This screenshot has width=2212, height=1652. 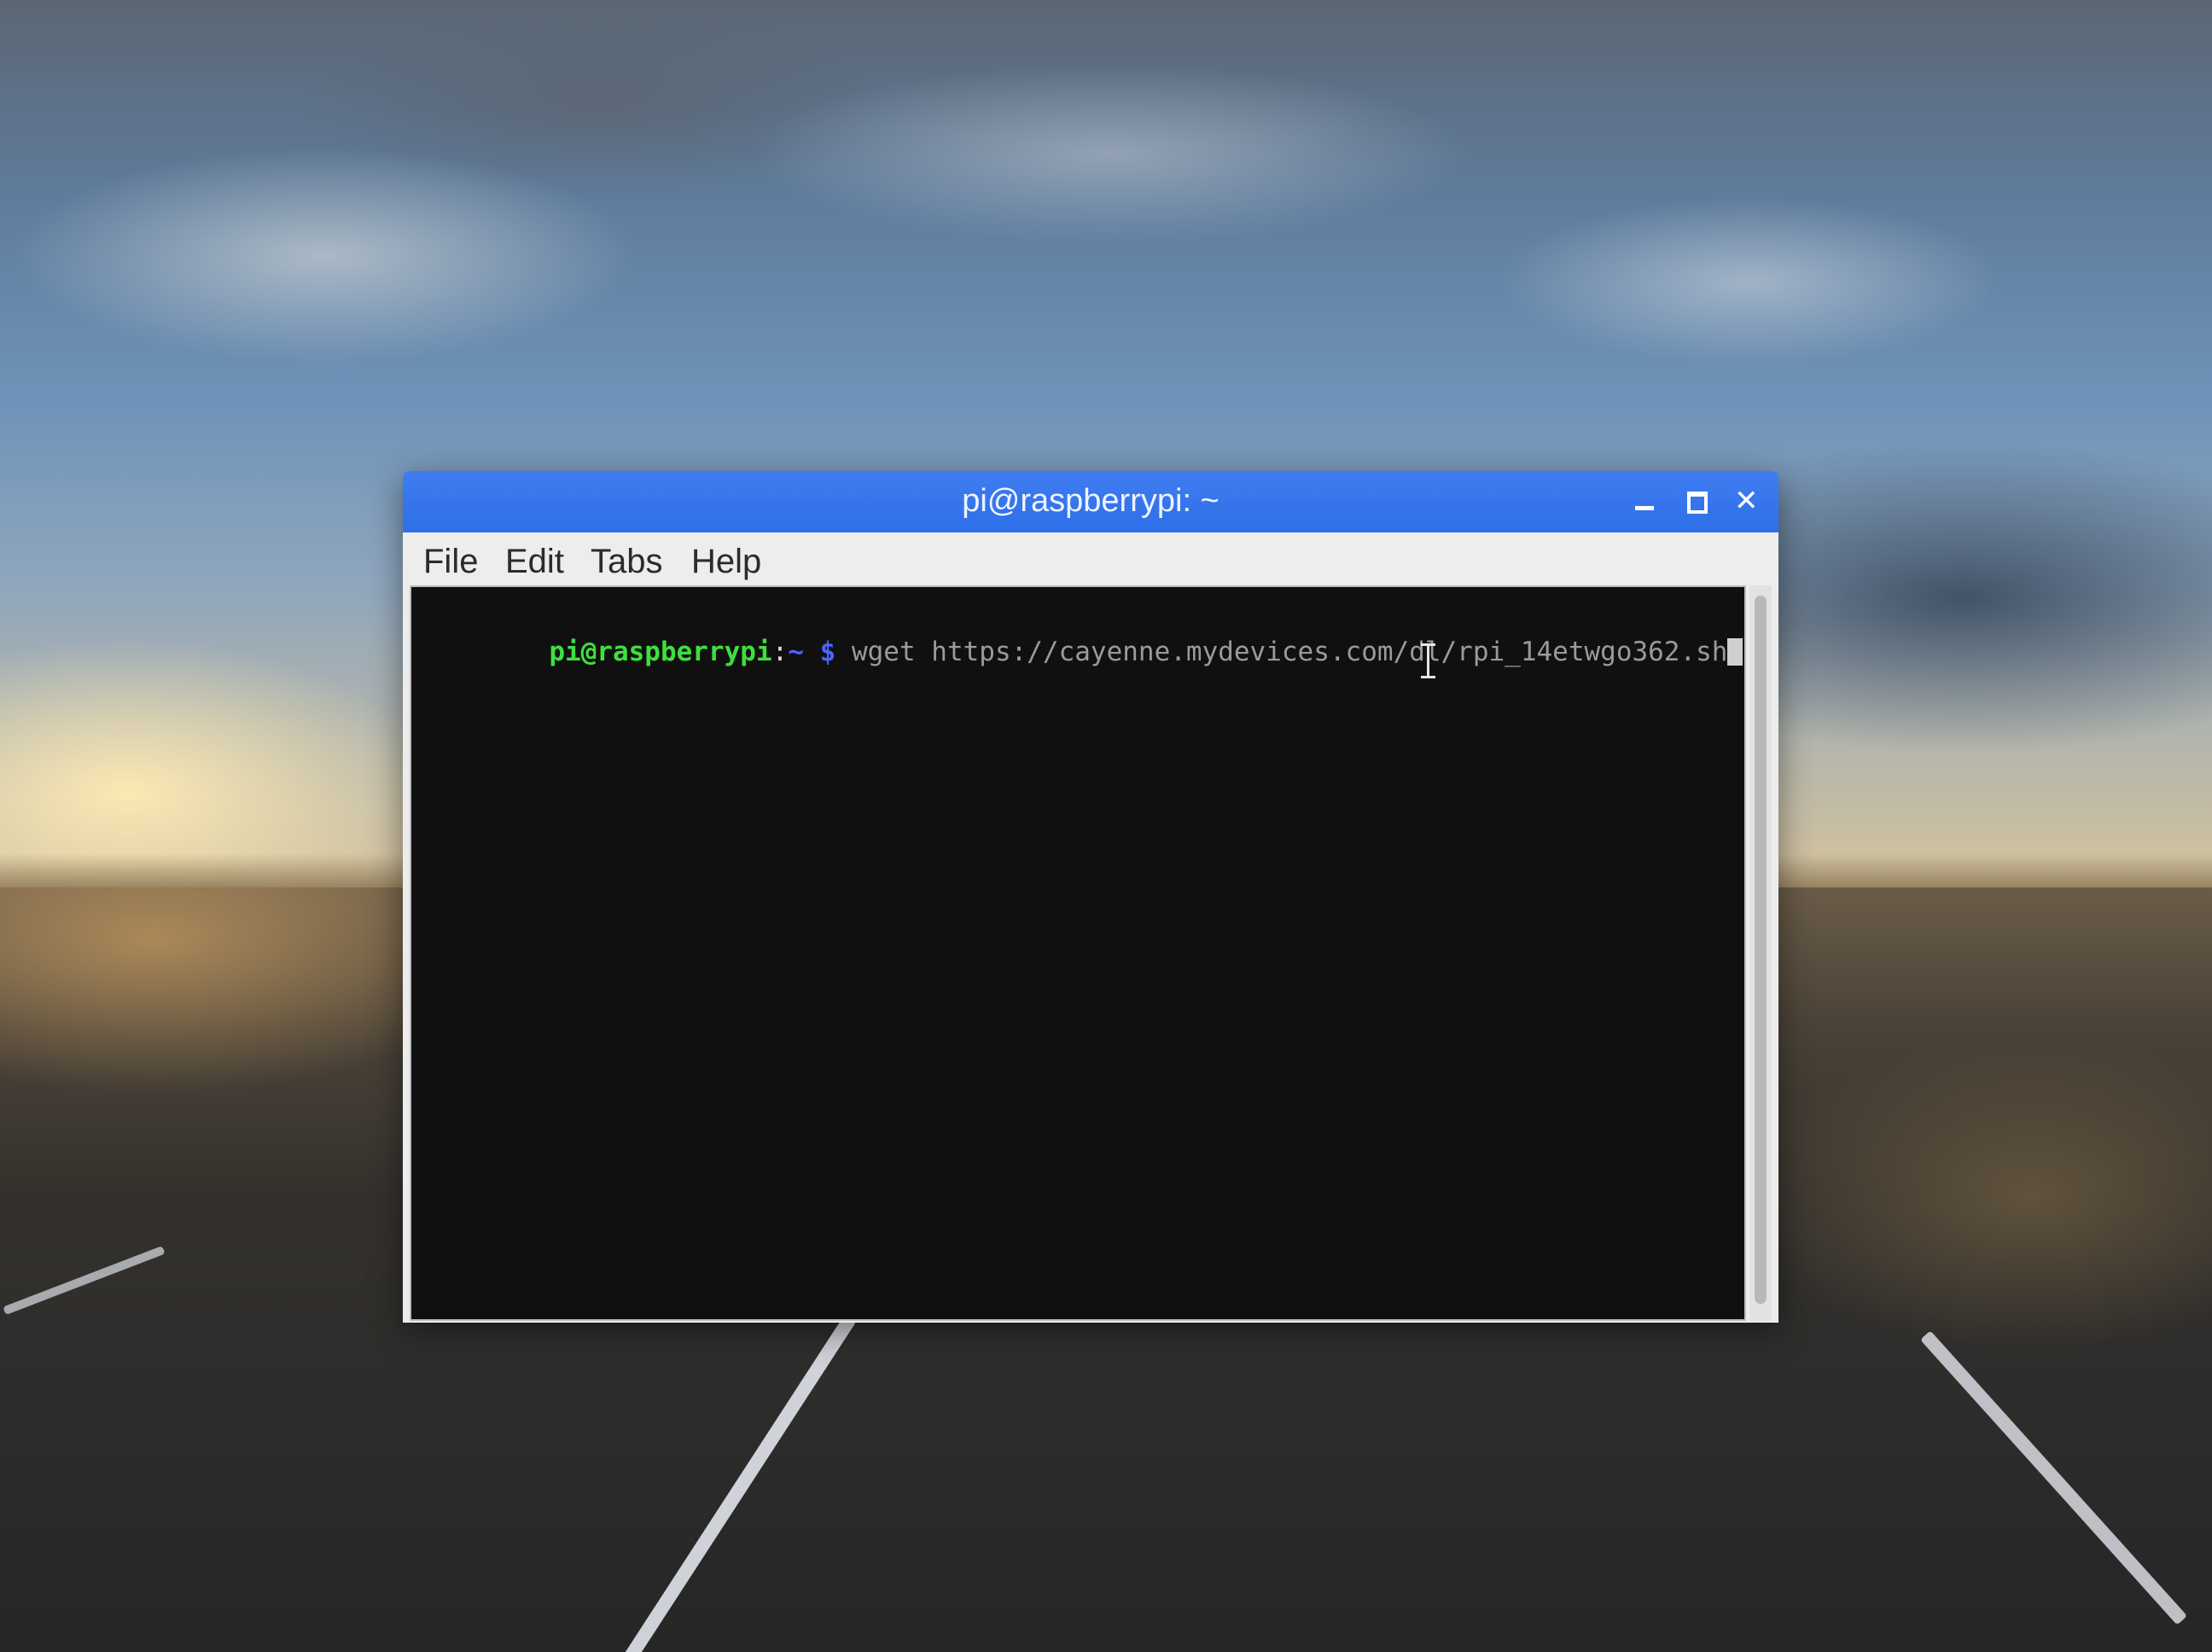 I want to click on minimize-icon, so click(x=1644, y=508).